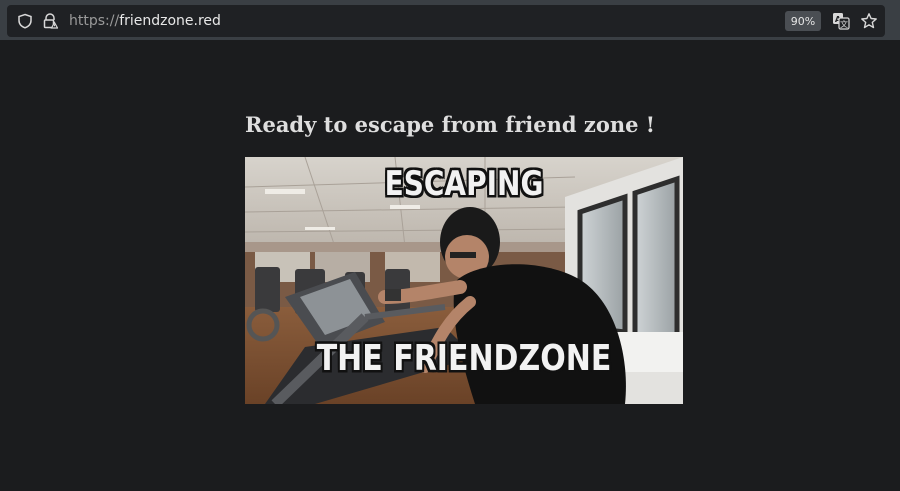  What do you see at coordinates (446, 21) in the screenshot?
I see `url-bar: https://friendzone.red 90% A 文` at bounding box center [446, 21].